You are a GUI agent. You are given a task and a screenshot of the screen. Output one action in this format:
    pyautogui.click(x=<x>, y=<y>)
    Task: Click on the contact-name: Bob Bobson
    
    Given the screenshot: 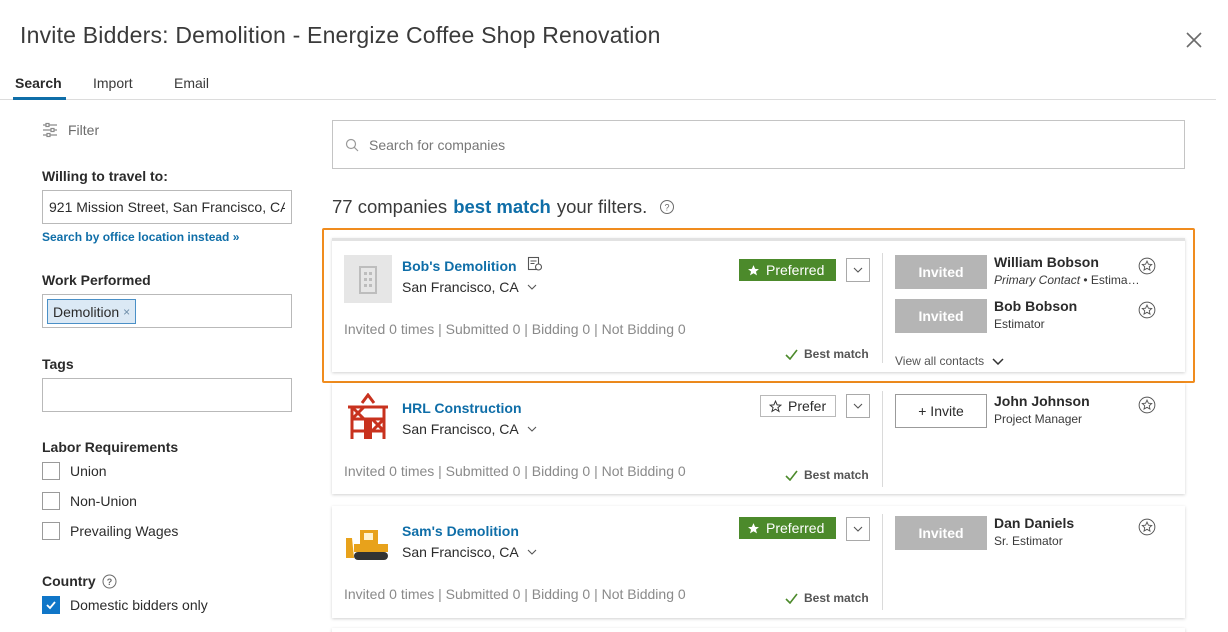 What is the action you would take?
    pyautogui.click(x=1036, y=306)
    